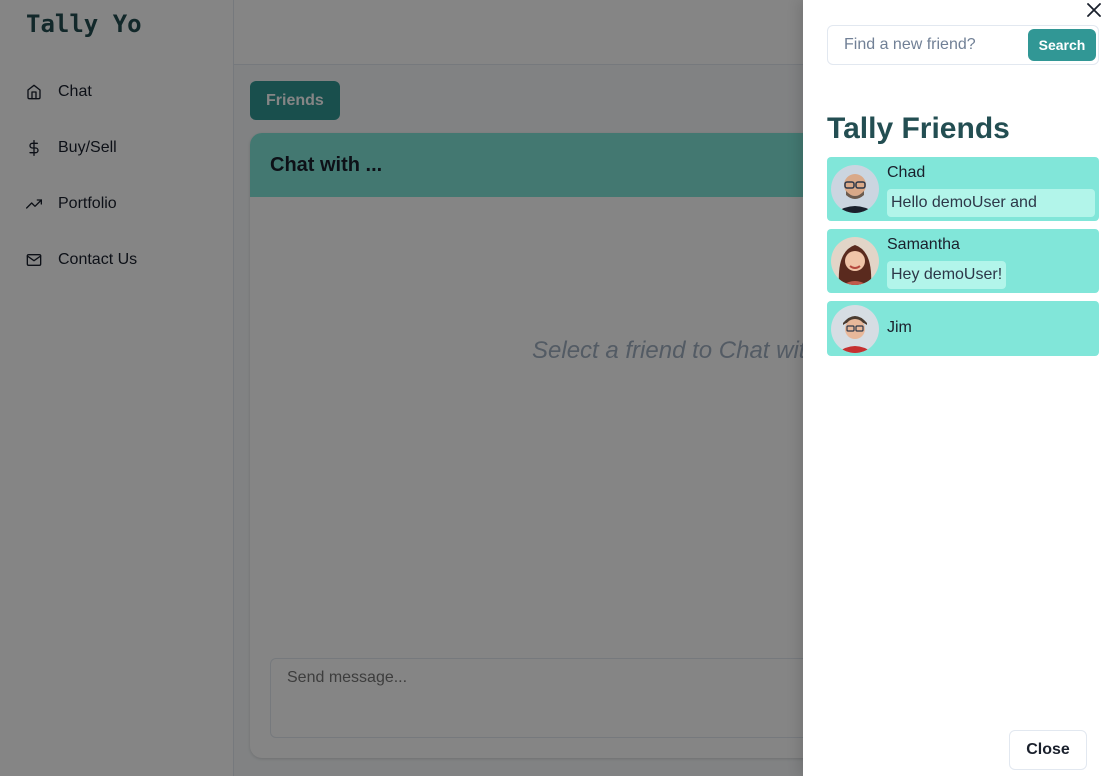  I want to click on friend-item-samantha: Samantha Hey demoUser!, so click(963, 261).